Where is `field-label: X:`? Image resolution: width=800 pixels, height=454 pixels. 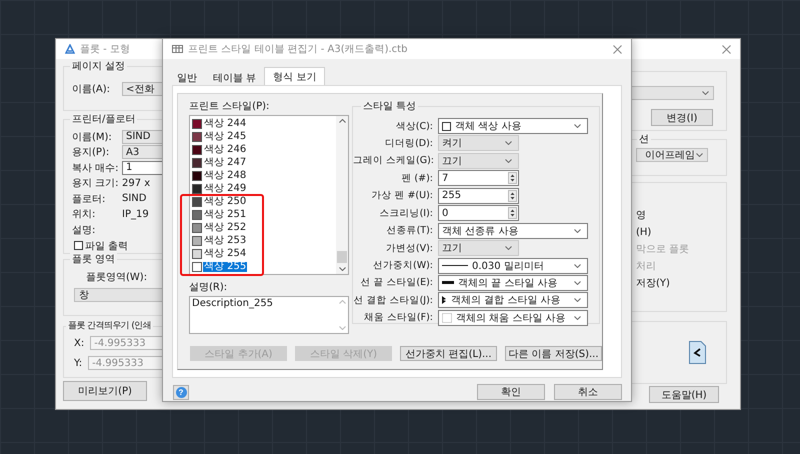 field-label: X: is located at coordinates (79, 343).